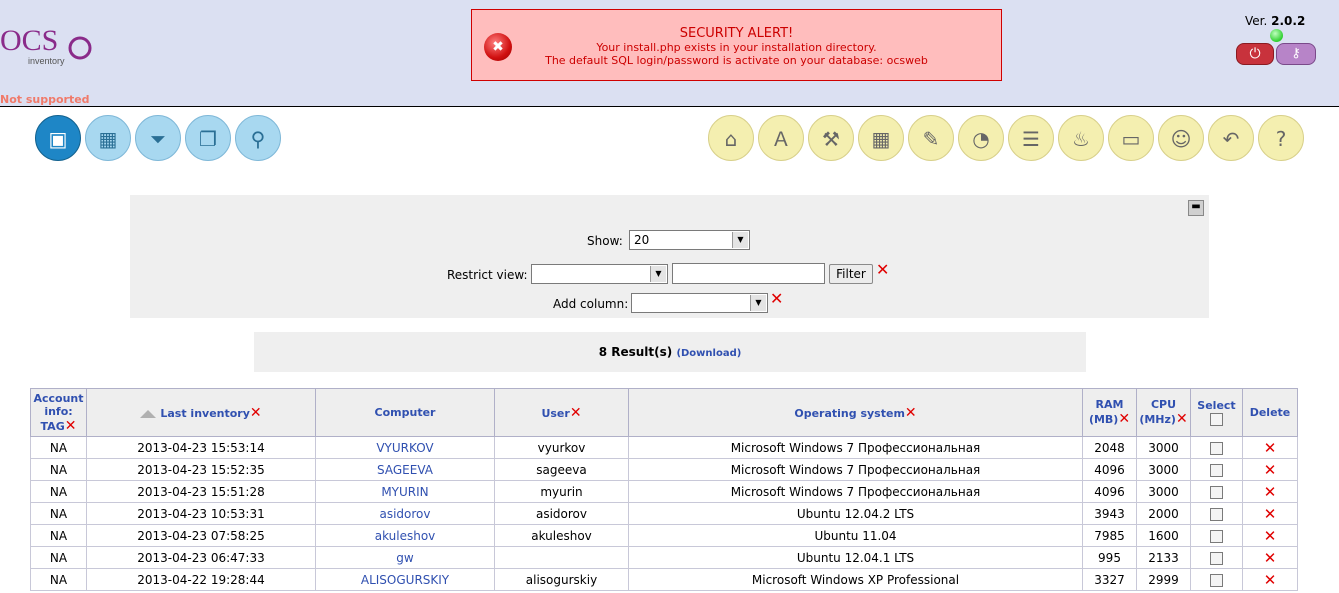  I want to click on col-computer: Computer, so click(405, 412).